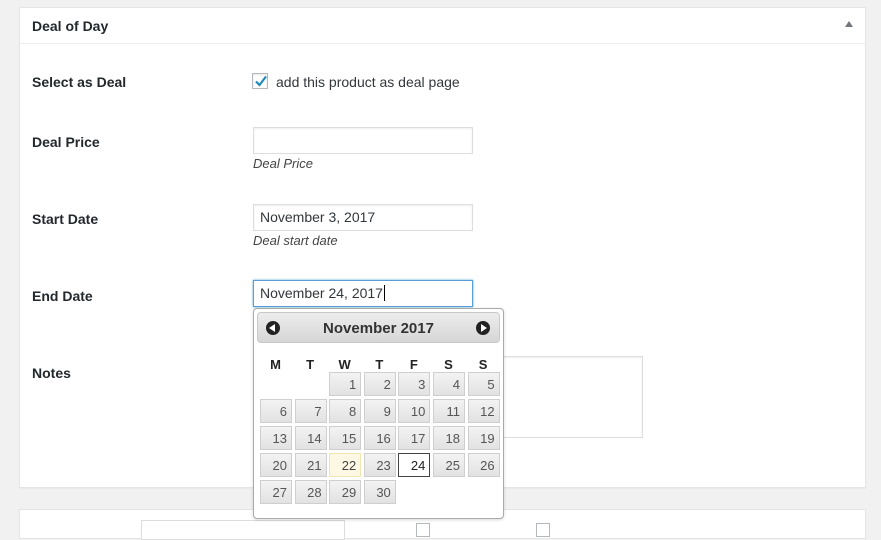 The height and width of the screenshot is (540, 881). Describe the element at coordinates (379, 465) in the screenshot. I see `calendar-day: 23` at that location.